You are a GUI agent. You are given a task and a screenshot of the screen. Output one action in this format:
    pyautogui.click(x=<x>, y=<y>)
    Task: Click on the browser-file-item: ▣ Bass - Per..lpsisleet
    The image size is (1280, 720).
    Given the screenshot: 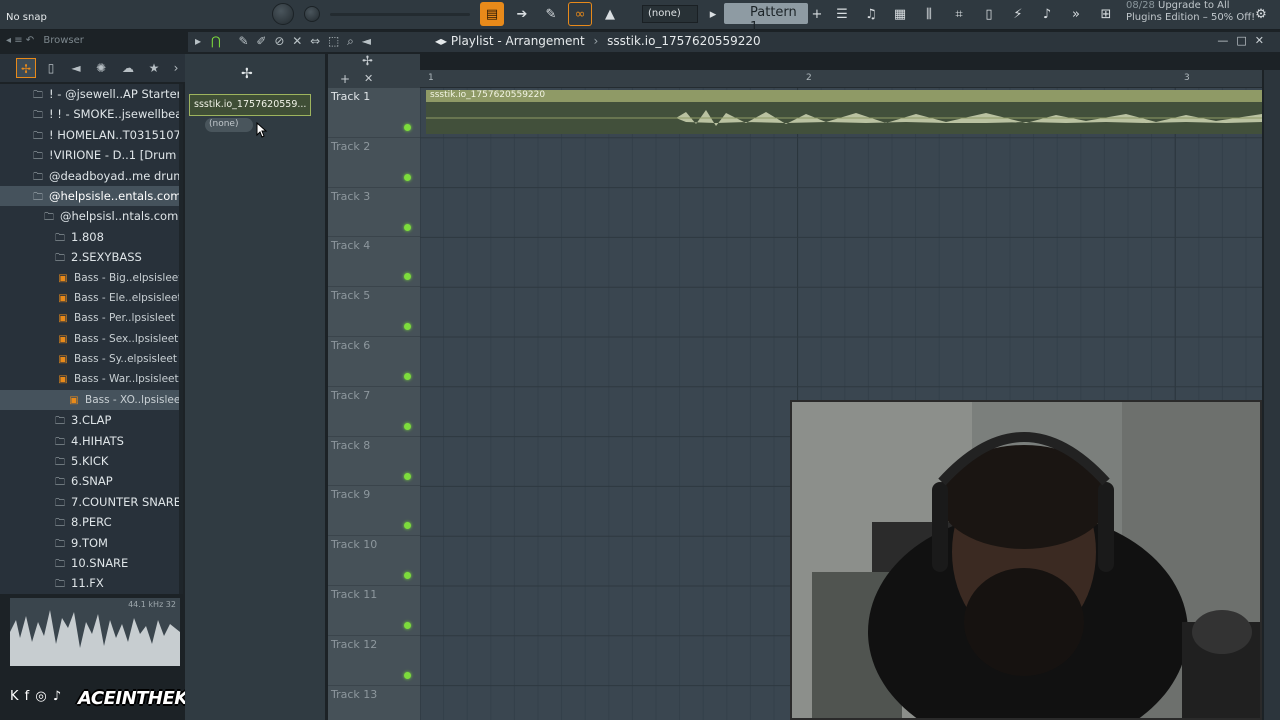 What is the action you would take?
    pyautogui.click(x=90, y=318)
    